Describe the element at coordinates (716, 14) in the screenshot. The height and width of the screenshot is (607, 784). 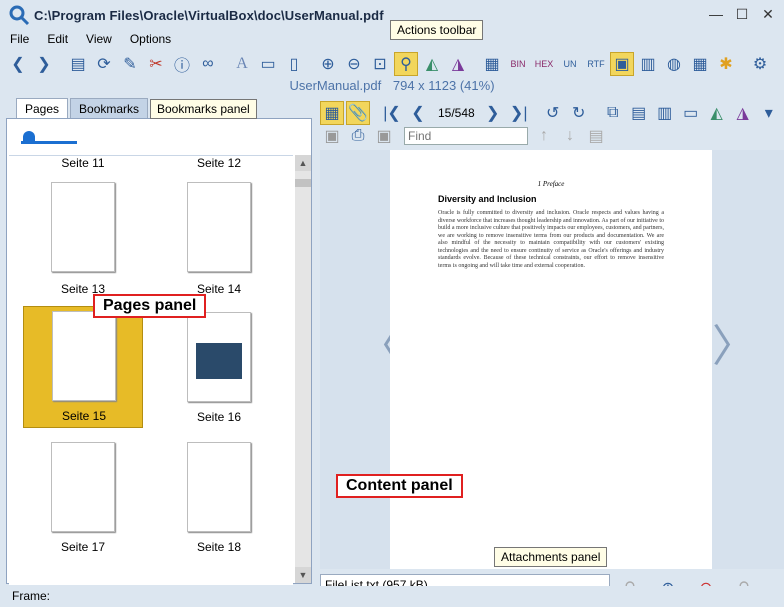
I see `minimize-button: —` at that location.